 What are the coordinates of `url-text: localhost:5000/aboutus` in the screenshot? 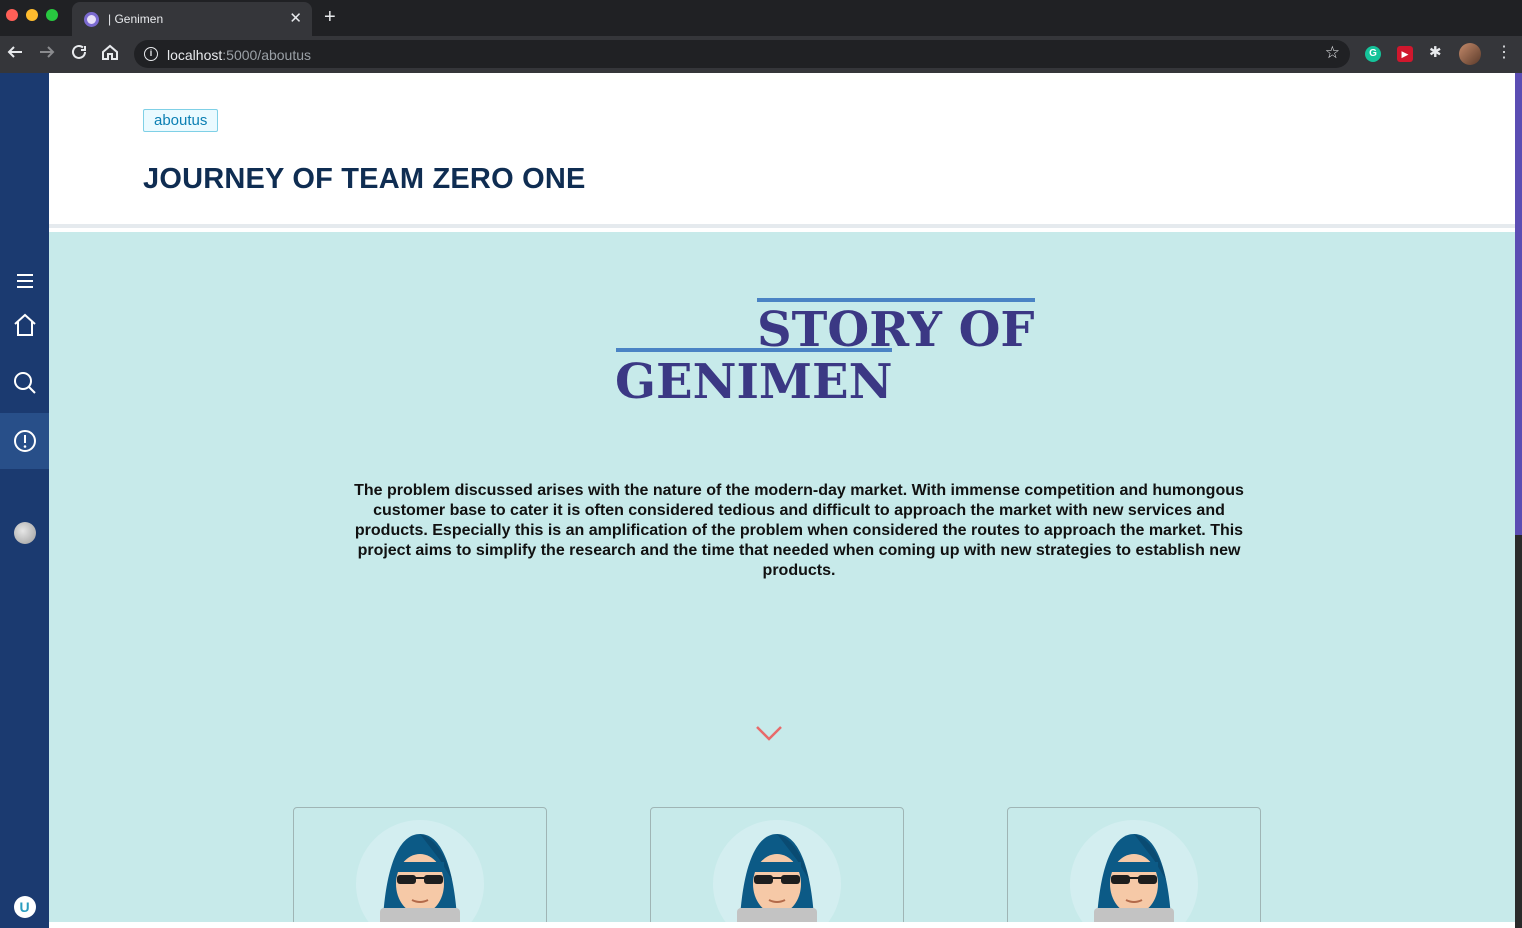 It's located at (239, 55).